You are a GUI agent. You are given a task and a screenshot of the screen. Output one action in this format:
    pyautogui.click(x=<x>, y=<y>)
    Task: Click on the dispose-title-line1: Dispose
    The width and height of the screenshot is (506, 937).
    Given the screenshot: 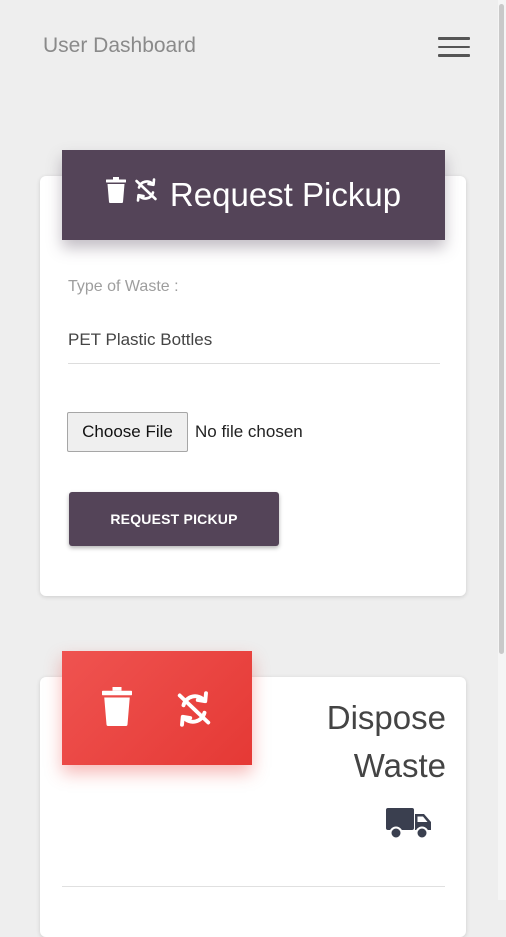 What is the action you would take?
    pyautogui.click(x=386, y=717)
    